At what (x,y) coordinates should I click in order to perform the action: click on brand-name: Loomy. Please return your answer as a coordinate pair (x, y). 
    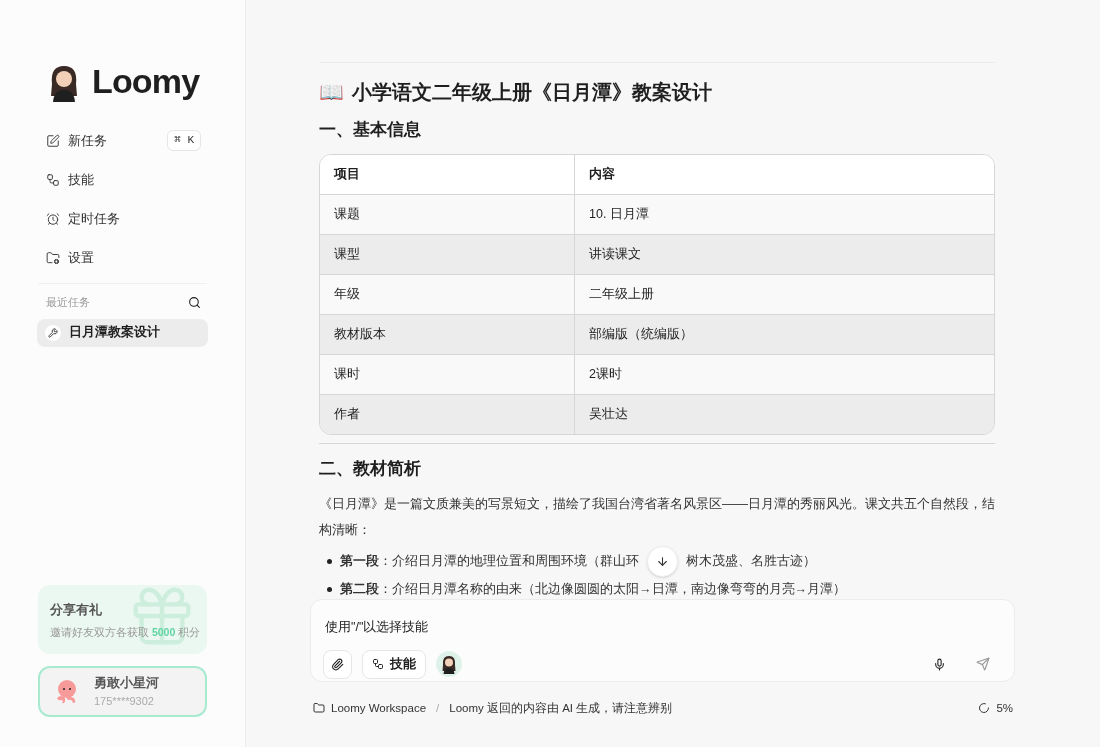
    Looking at the image, I should click on (146, 81).